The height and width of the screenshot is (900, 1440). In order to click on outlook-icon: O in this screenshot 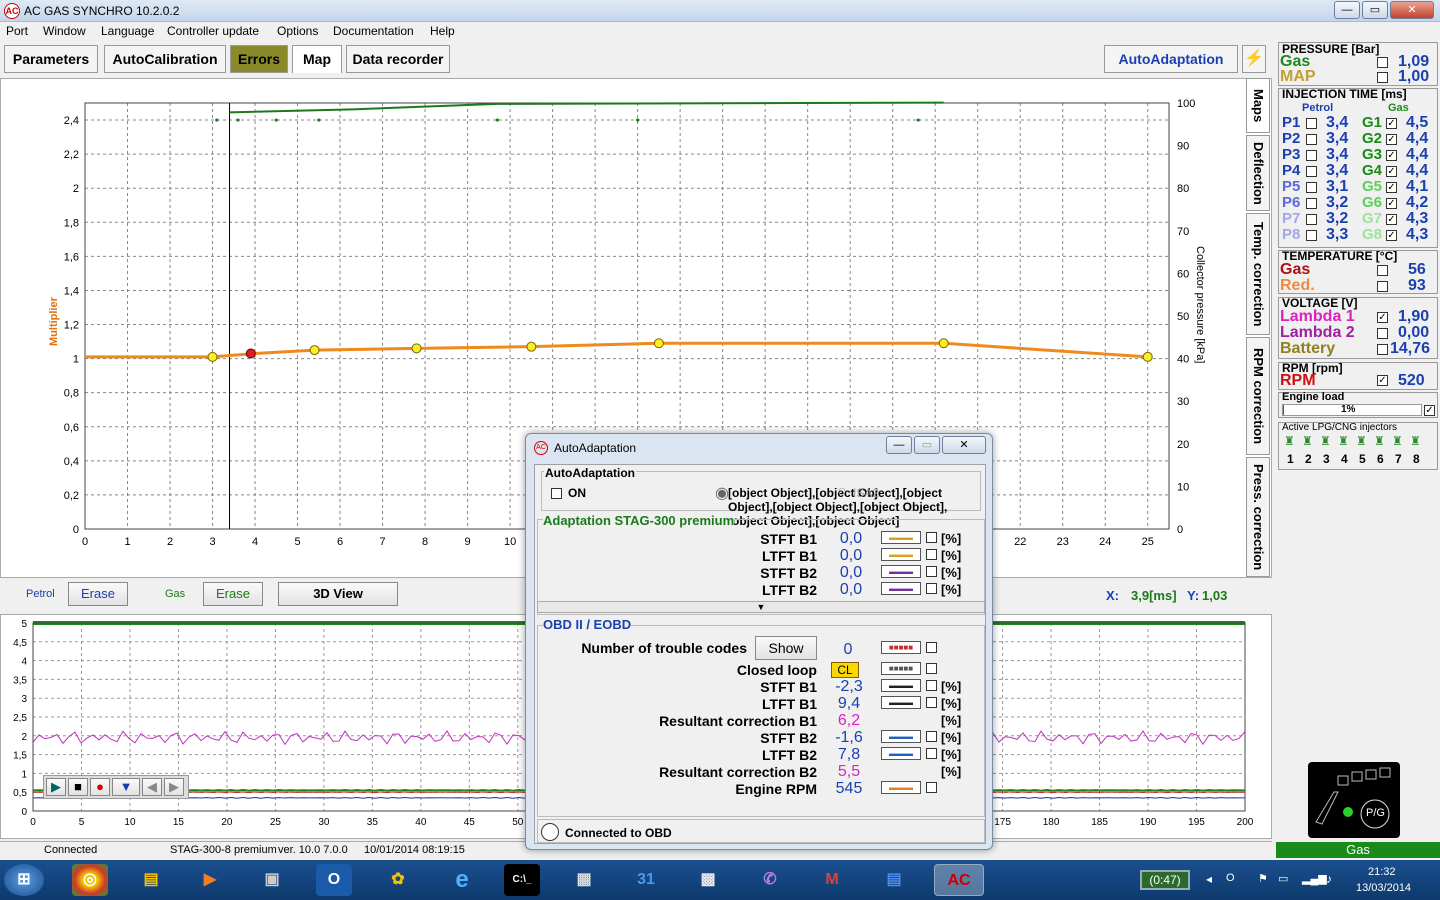, I will do `click(334, 880)`.